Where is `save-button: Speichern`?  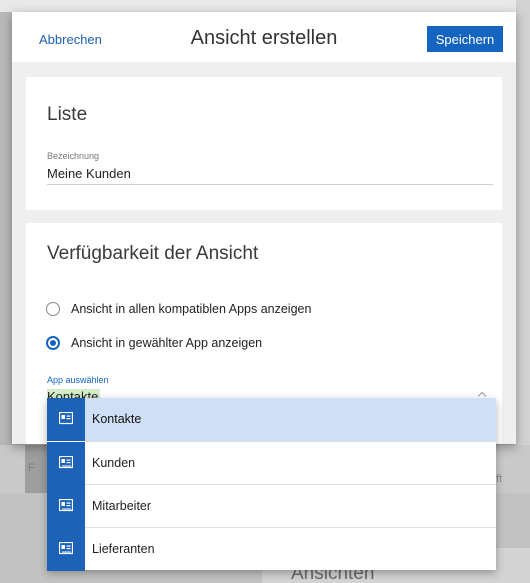
save-button: Speichern is located at coordinates (465, 39).